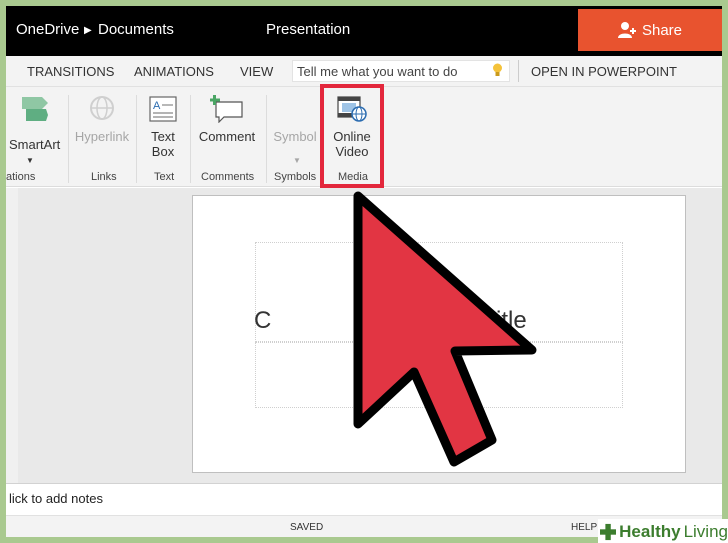  What do you see at coordinates (104, 177) in the screenshot?
I see `group-label-links: Links` at bounding box center [104, 177].